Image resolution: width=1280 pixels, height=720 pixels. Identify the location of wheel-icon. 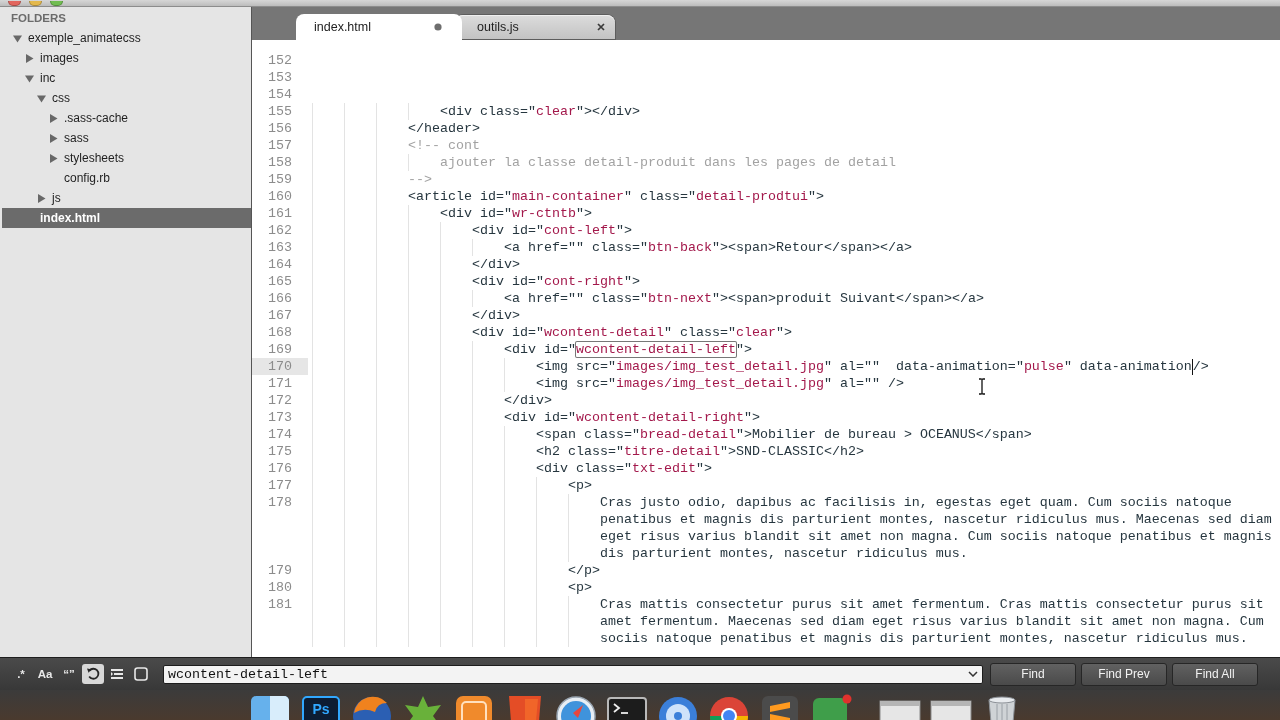
(729, 707).